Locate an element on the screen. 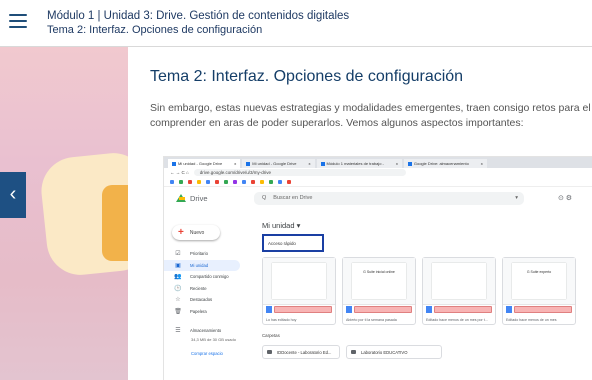 Image resolution: width=592 pixels, height=380 pixels. sidebar-item: 🕒 Reciente is located at coordinates (190, 288).